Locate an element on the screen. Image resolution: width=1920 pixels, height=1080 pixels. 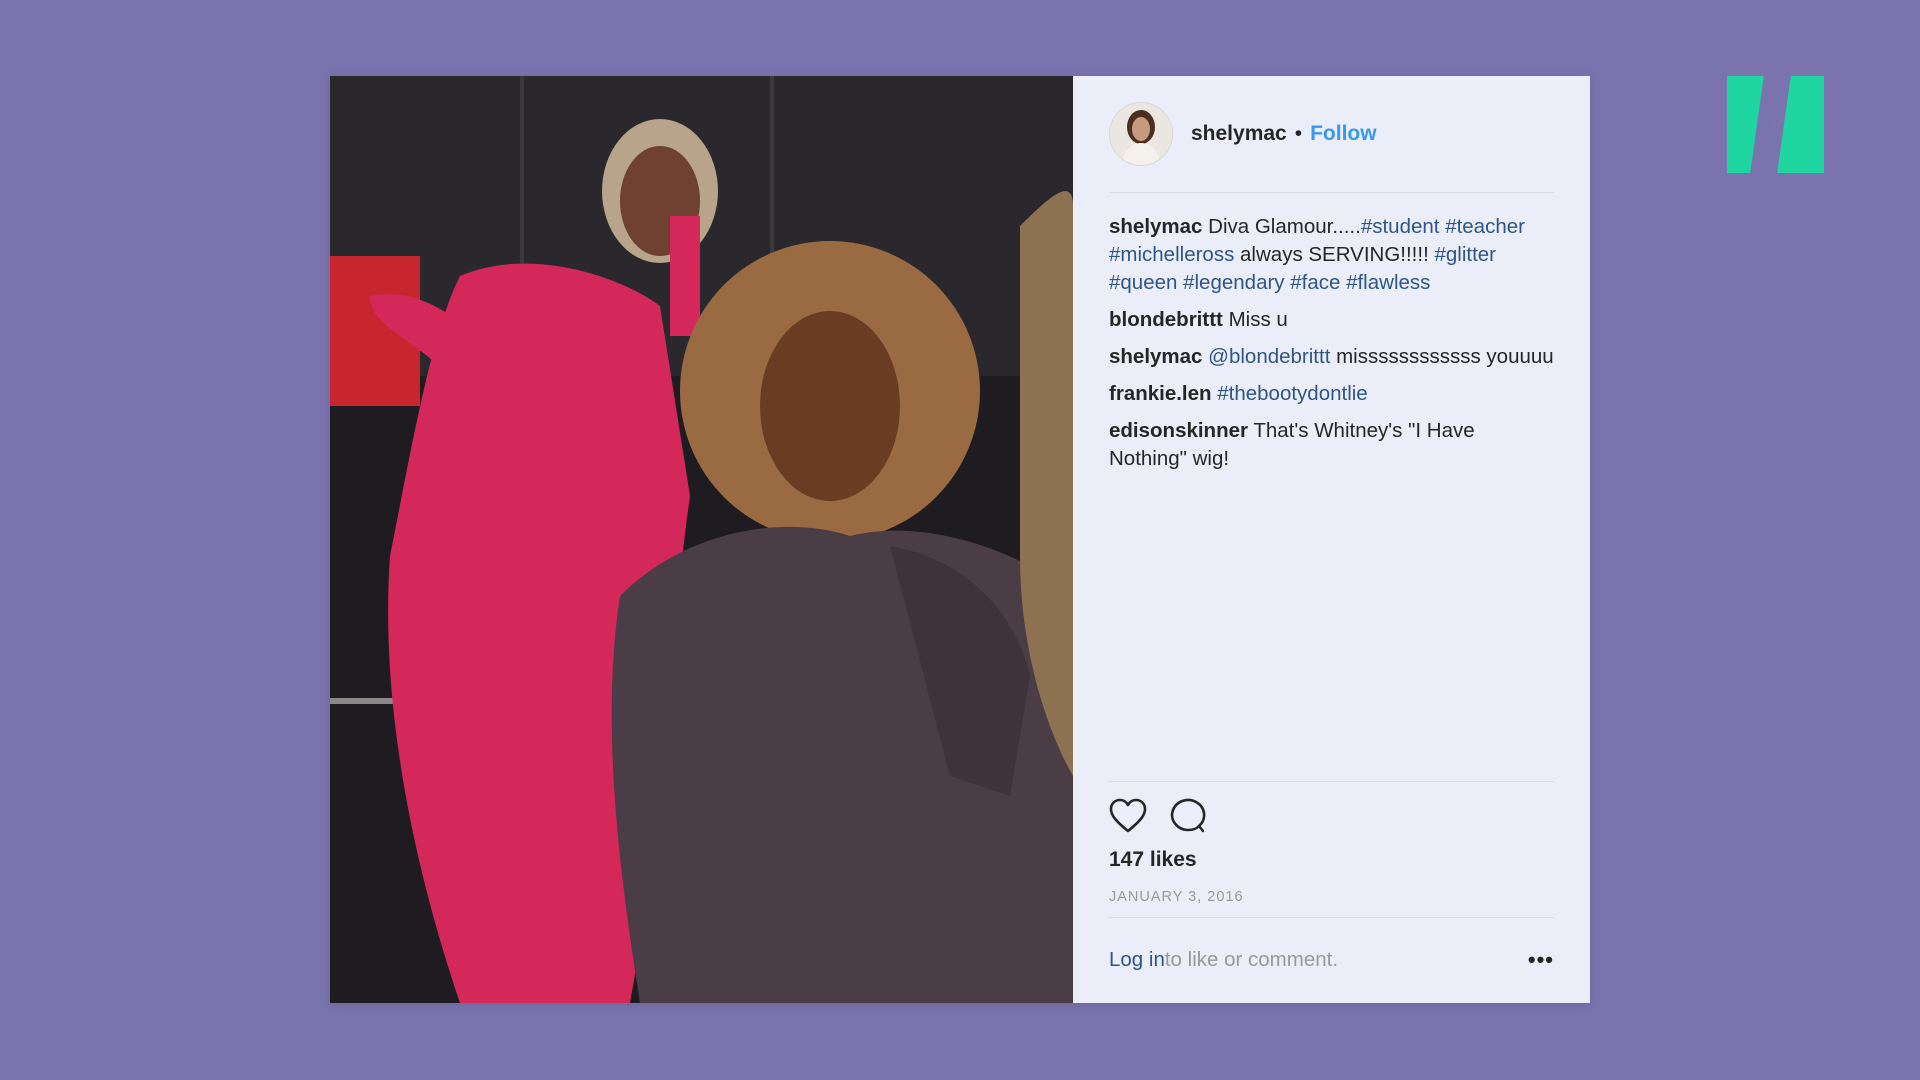
comment-text: Miss u is located at coordinates (1258, 319).